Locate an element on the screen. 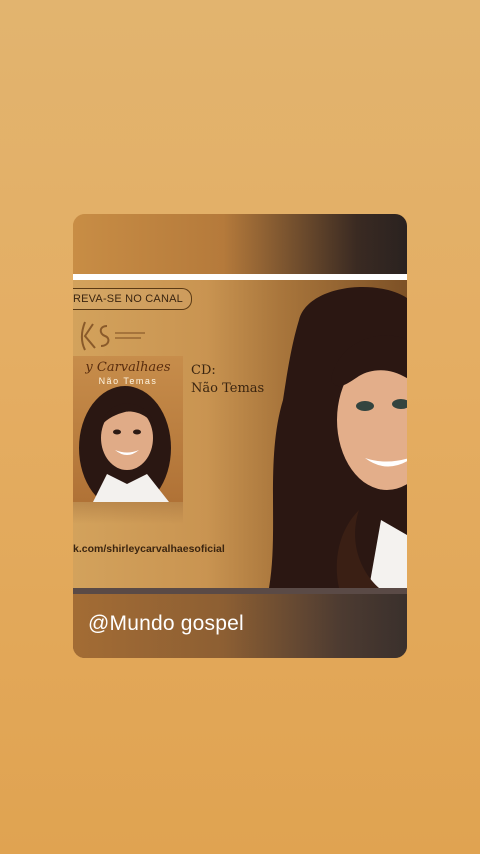 The image size is (480, 854). album-reflection is located at coordinates (128, 513).